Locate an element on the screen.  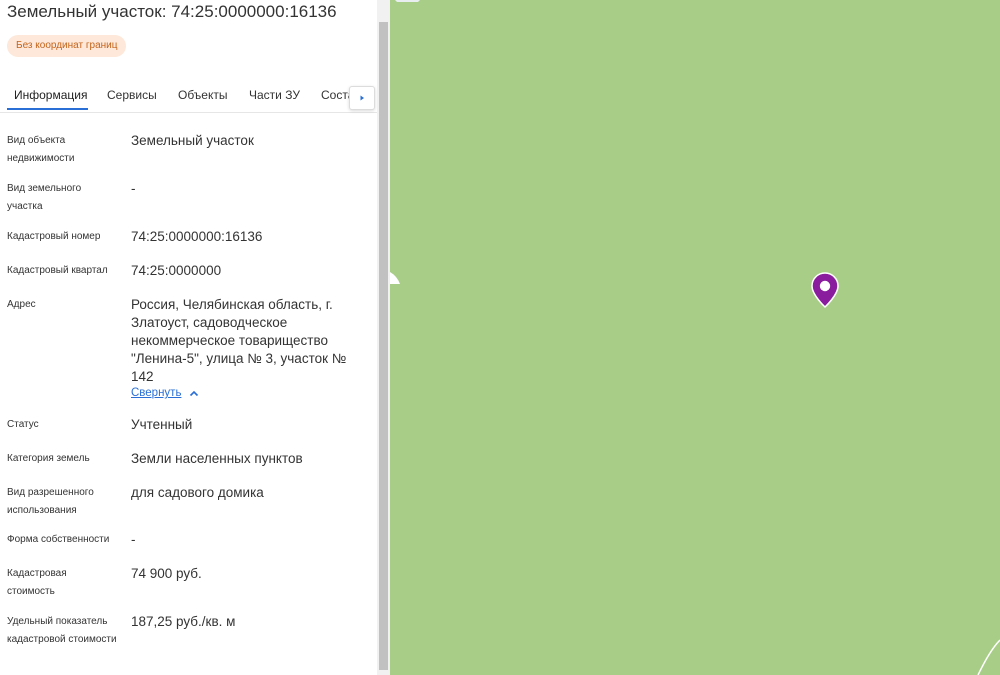
field-label: Вид разрешенного использования is located at coordinates (50, 501).